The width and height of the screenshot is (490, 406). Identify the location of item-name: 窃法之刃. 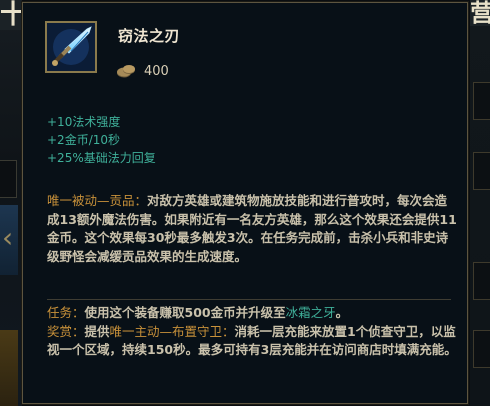
(149, 36).